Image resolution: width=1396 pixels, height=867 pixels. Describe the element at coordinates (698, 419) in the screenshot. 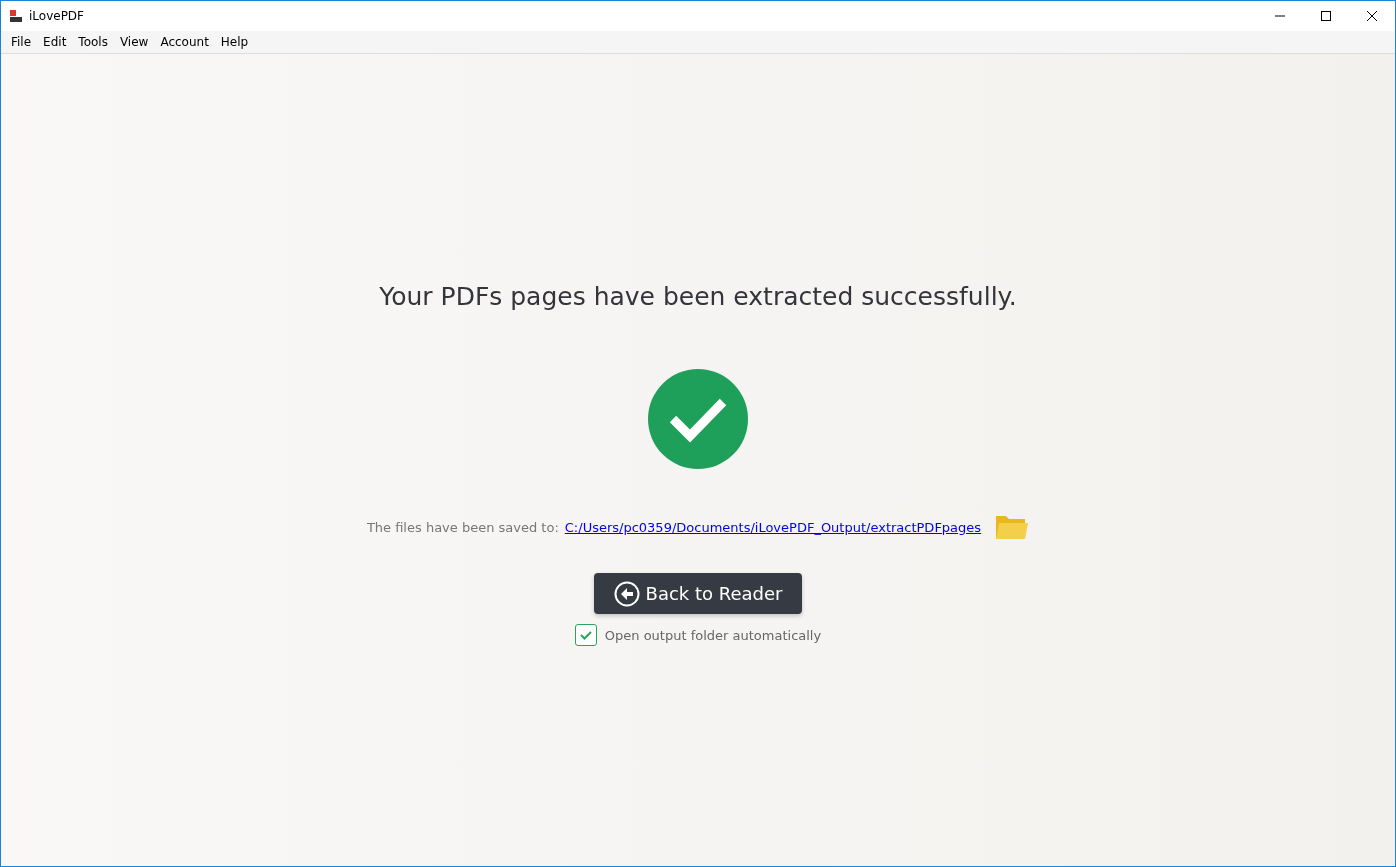

I see `success-check-icon` at that location.